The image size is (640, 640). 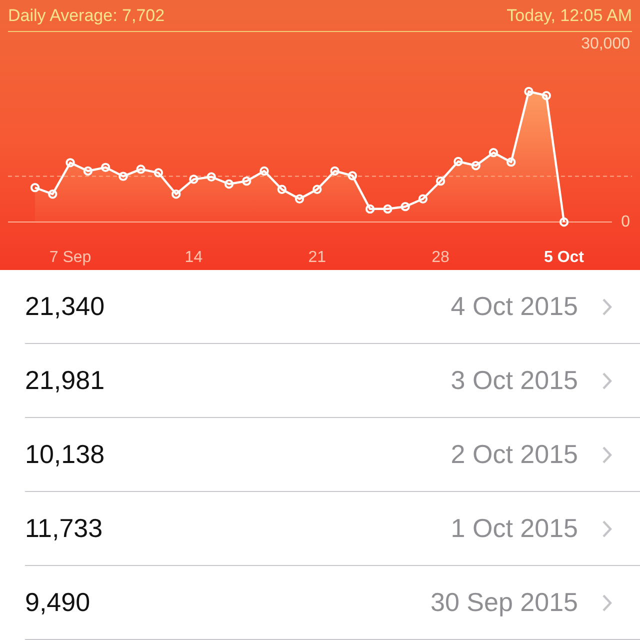 I want to click on step-count: 11,733, so click(x=64, y=528).